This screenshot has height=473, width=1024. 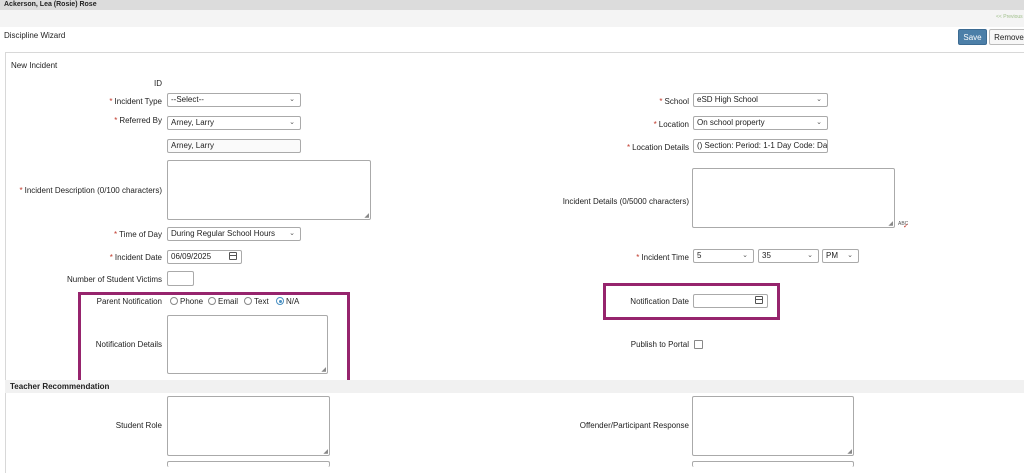 I want to click on student-name: Ackerson, Lea (Rosie) Rose, so click(x=50, y=4).